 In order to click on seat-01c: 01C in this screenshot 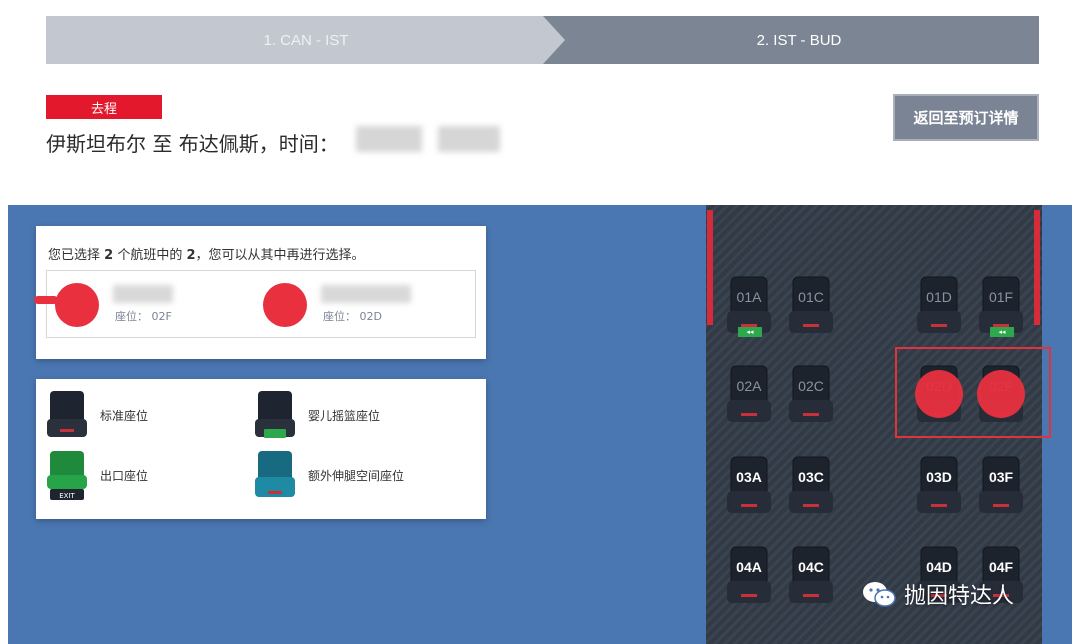, I will do `click(811, 306)`.